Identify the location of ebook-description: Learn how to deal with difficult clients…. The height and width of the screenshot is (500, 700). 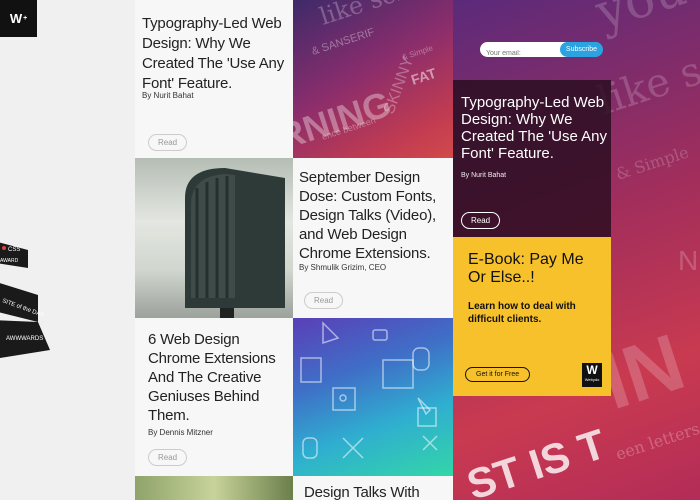
(522, 313).